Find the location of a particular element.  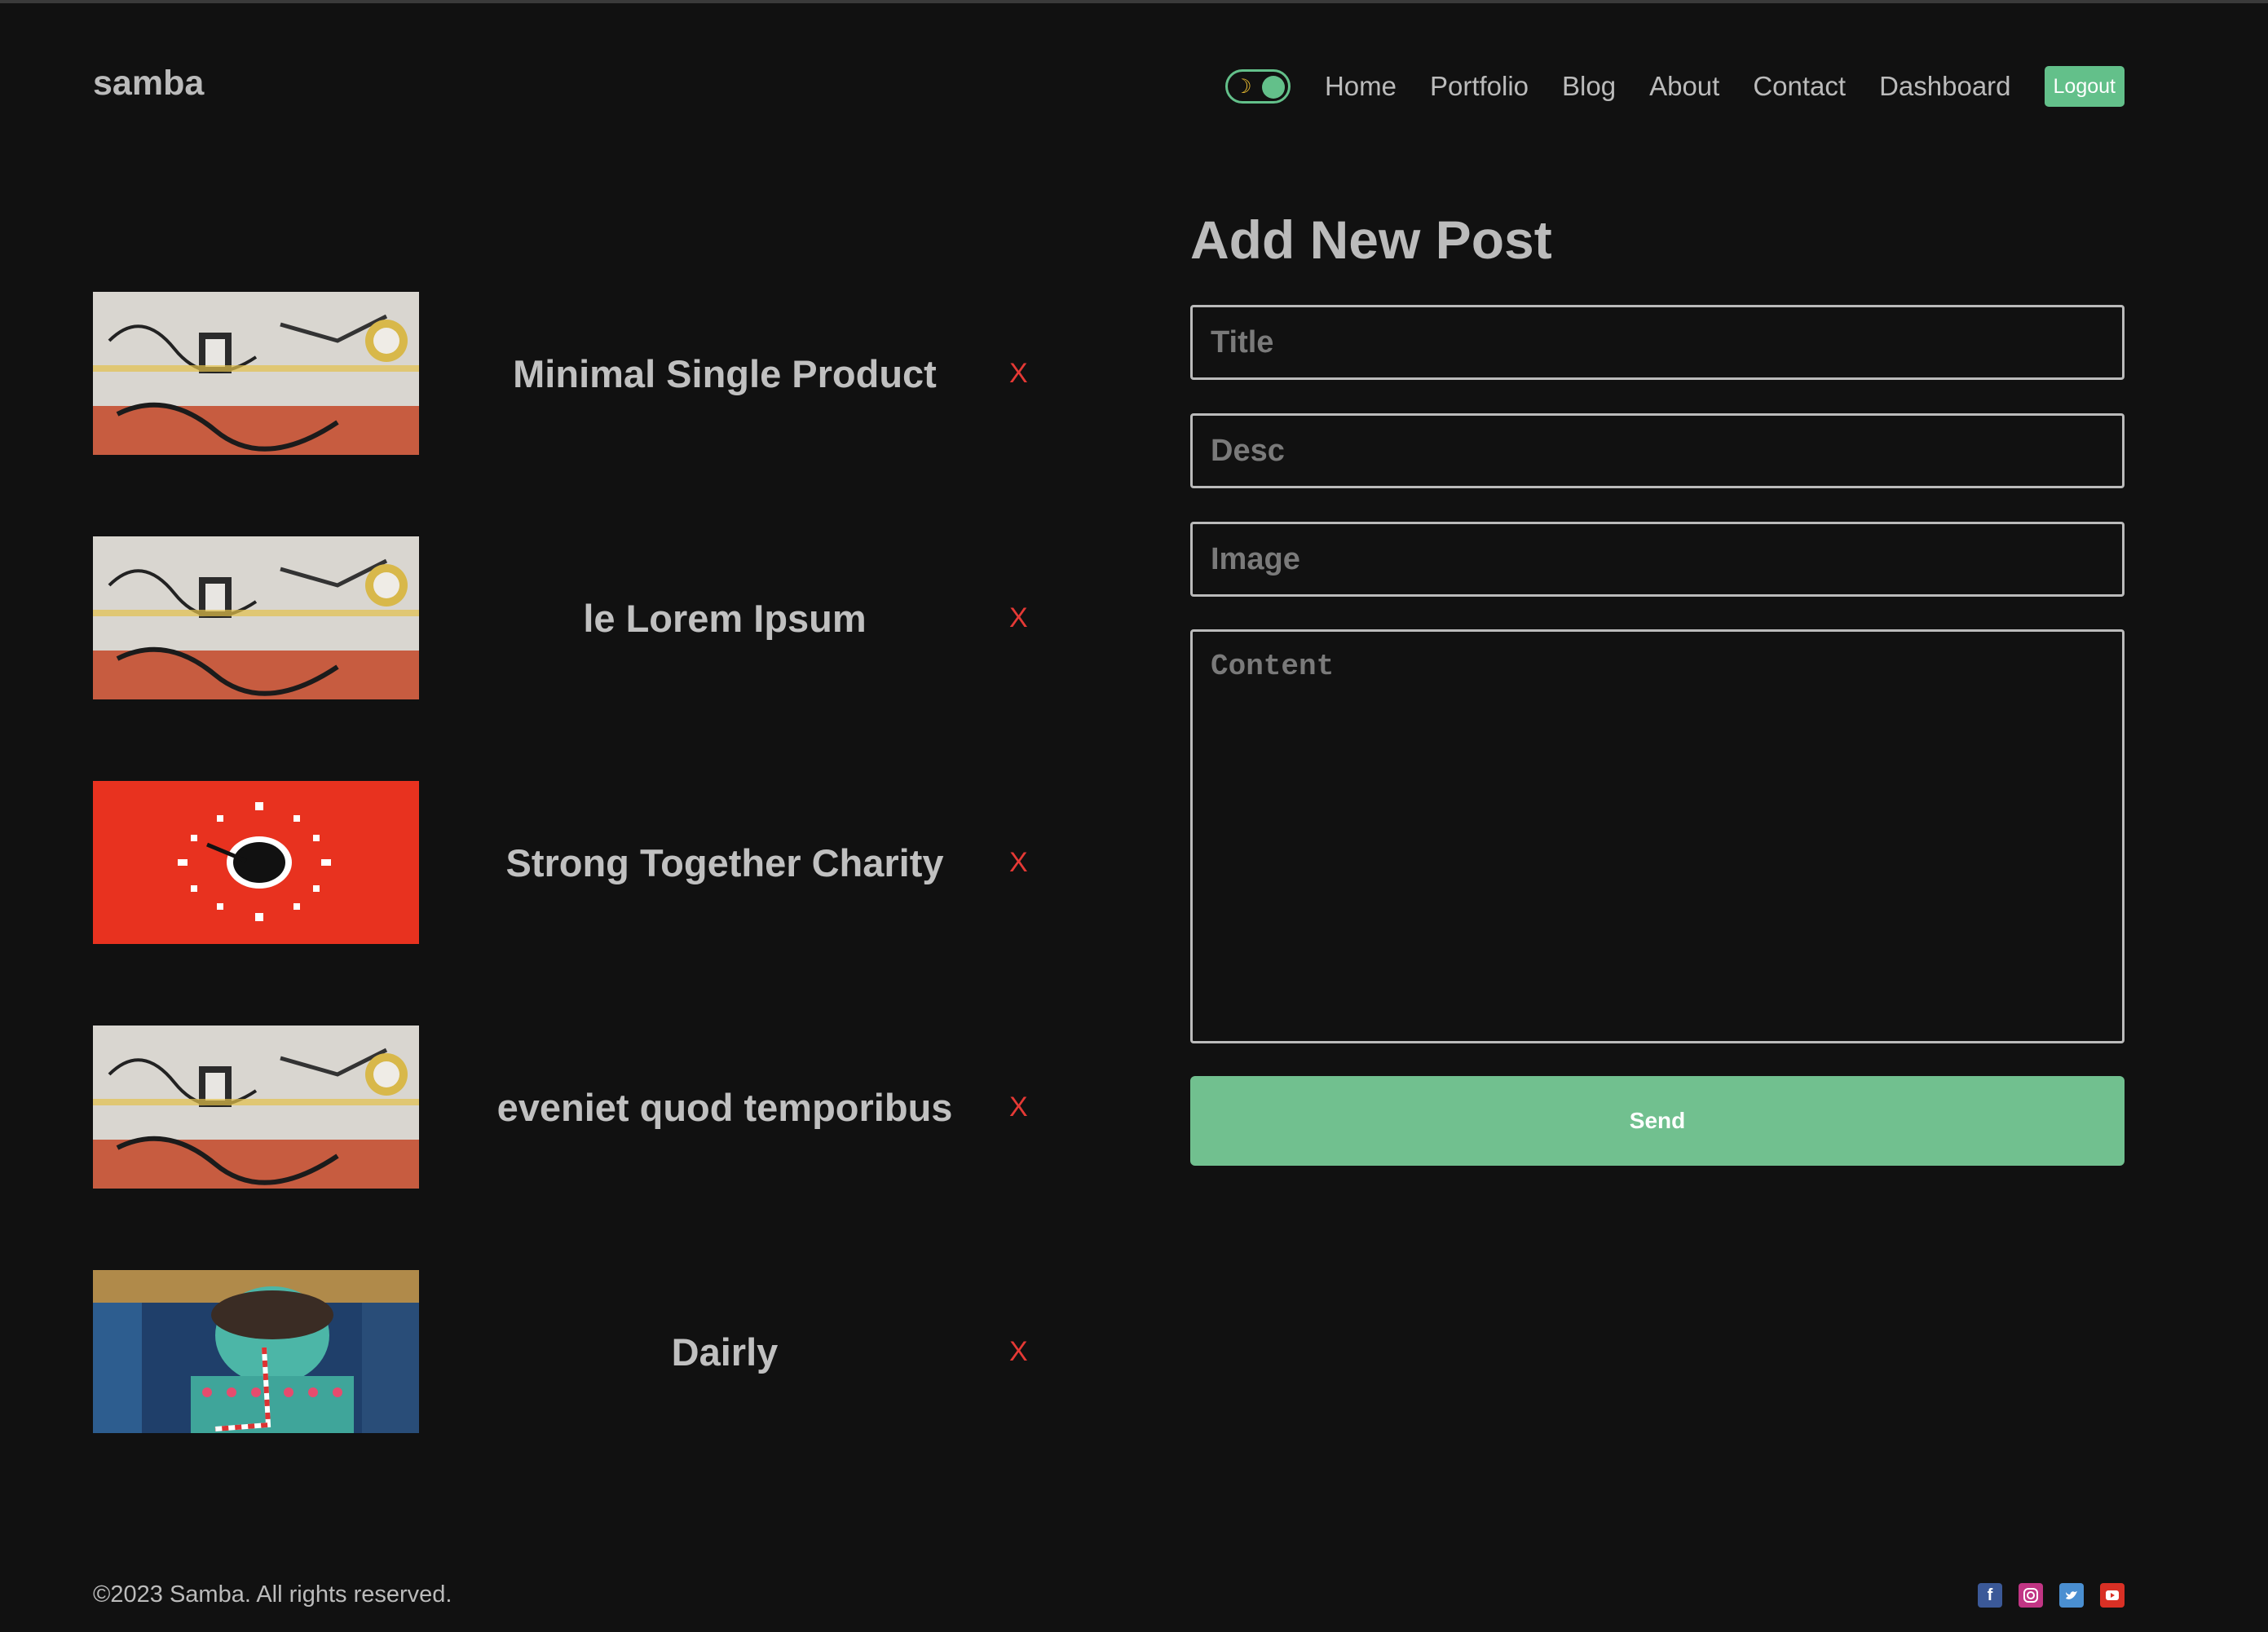

post-title: Minimal Single Product is located at coordinates (724, 374).